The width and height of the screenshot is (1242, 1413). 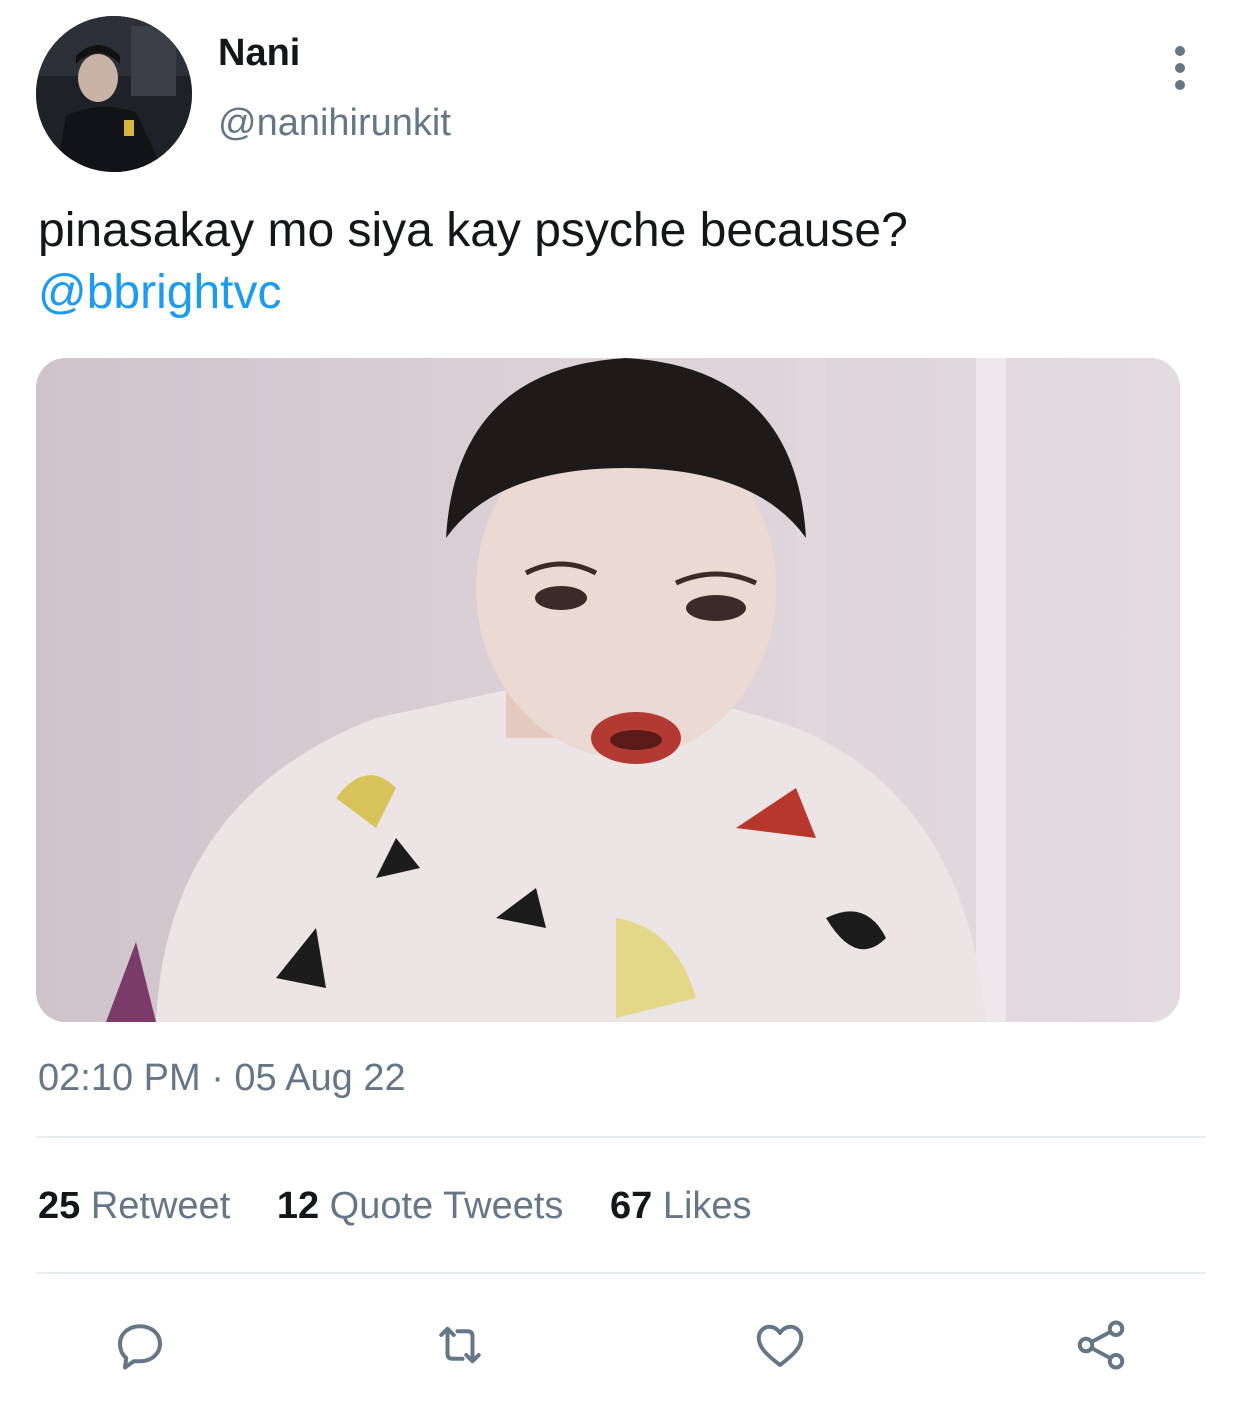 What do you see at coordinates (160, 1206) in the screenshot?
I see `retweets-label: Retweet` at bounding box center [160, 1206].